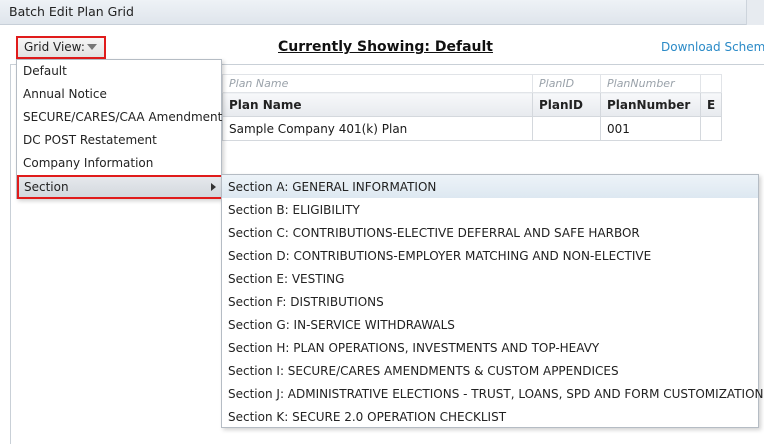 This screenshot has height=444, width=764. Describe the element at coordinates (385, 47) in the screenshot. I see `currently-showing-title: Currently Showing: Default` at that location.